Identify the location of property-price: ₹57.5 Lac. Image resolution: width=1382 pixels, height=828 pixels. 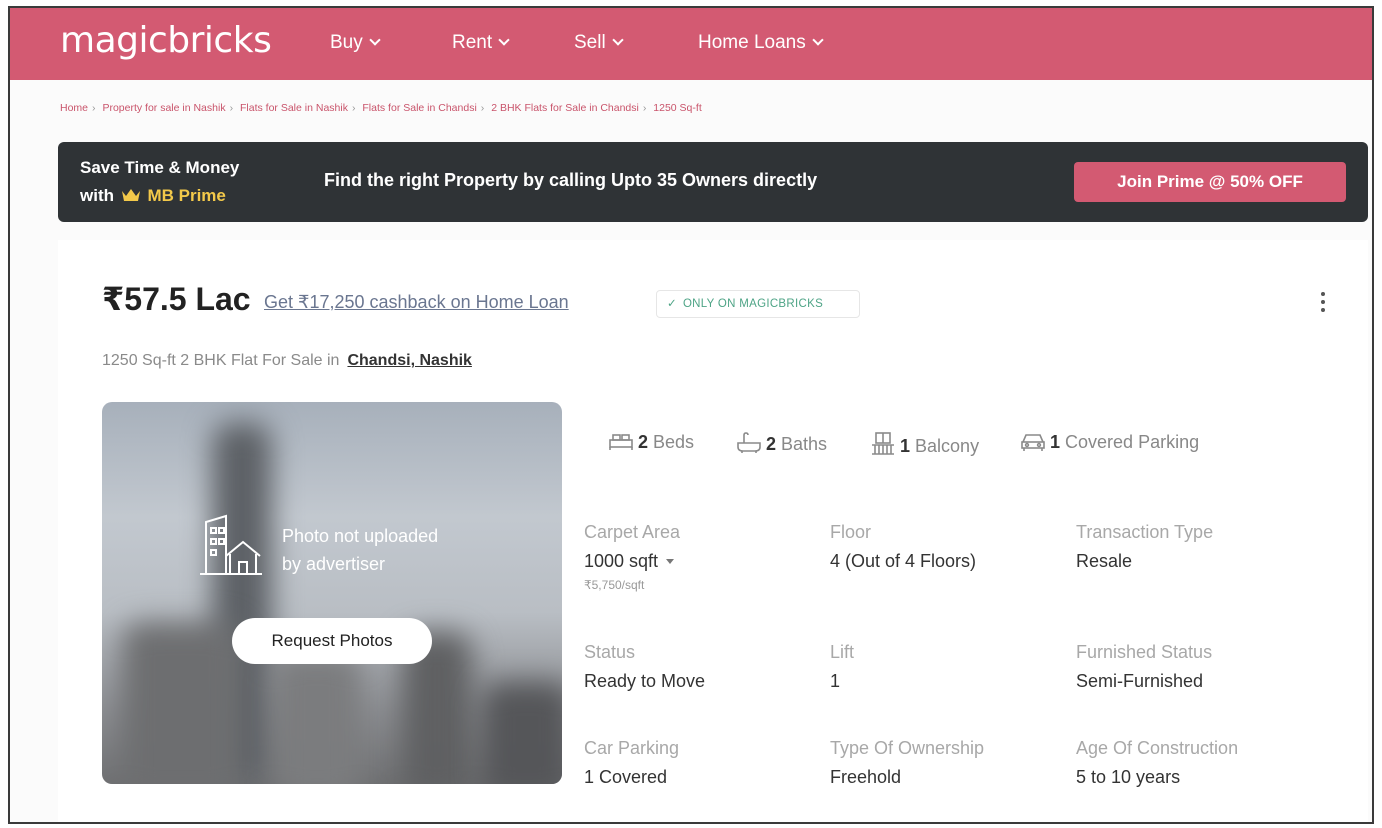
(176, 299).